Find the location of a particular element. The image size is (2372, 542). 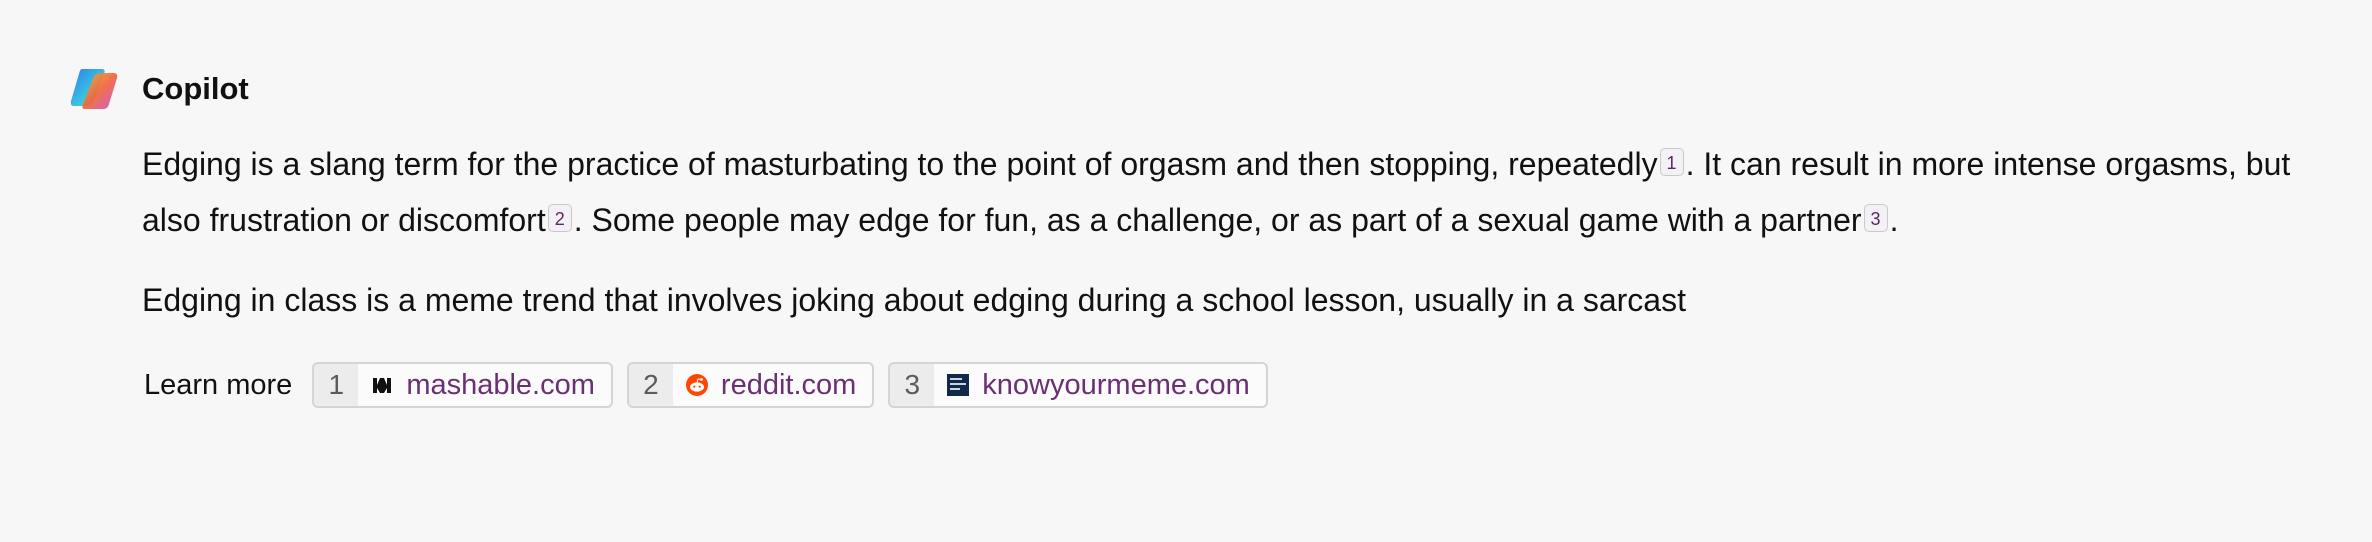

source-link-reddit: 2 reddit.com is located at coordinates (750, 385).